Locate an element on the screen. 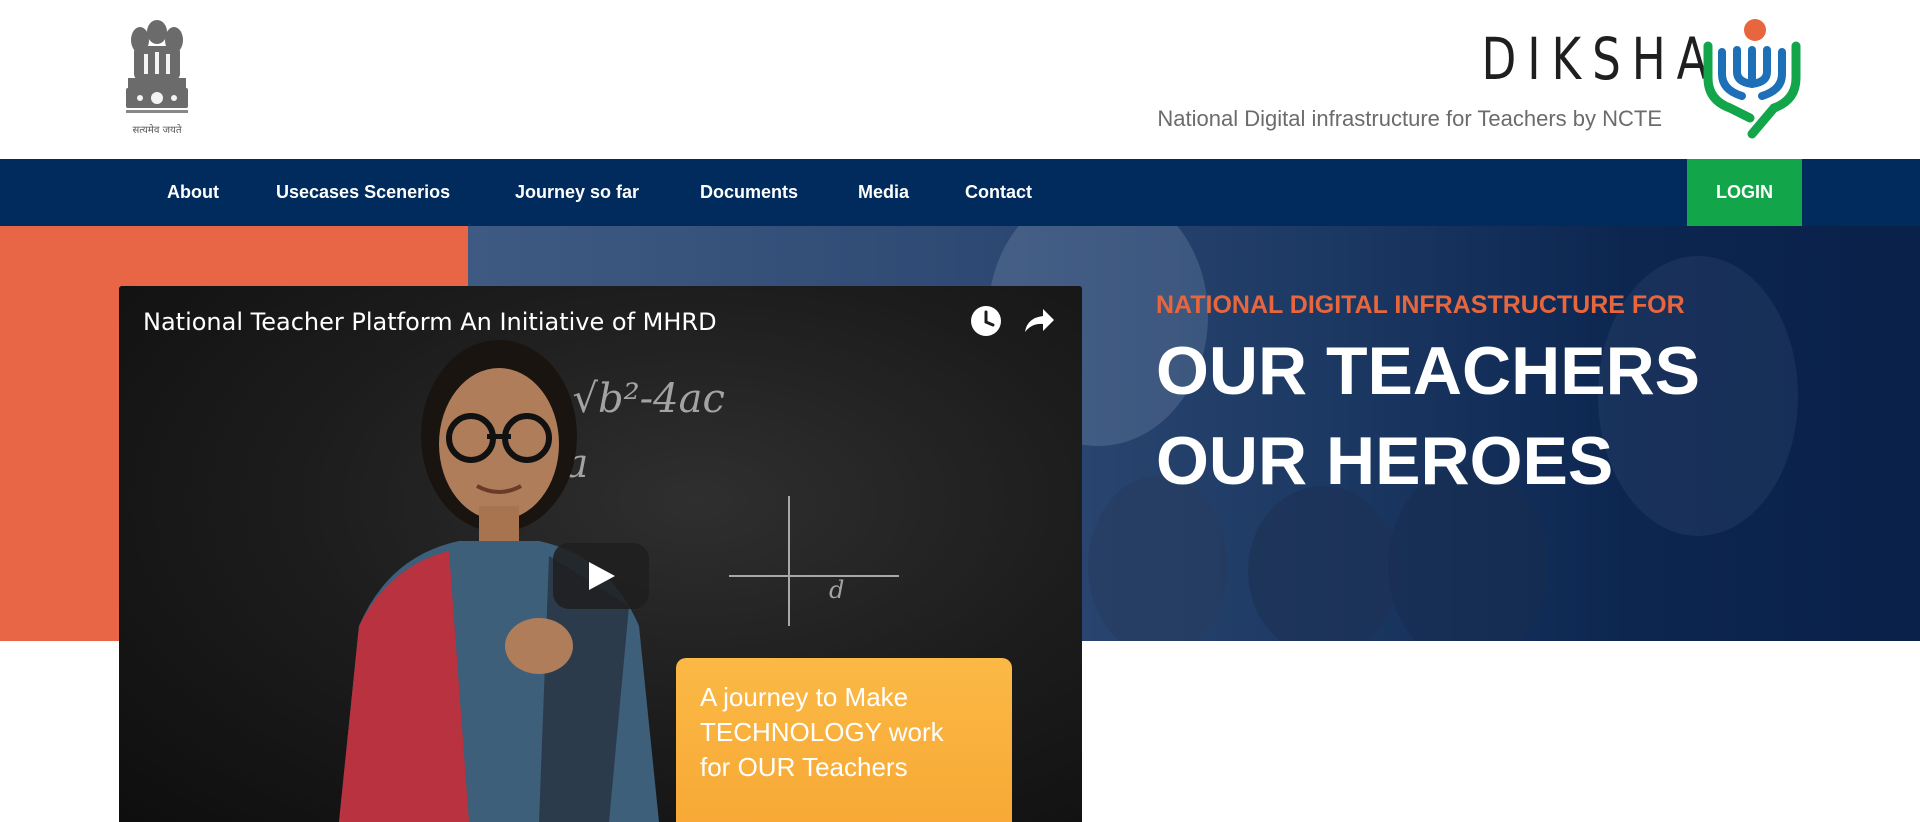  play-icon is located at coordinates (602, 576).